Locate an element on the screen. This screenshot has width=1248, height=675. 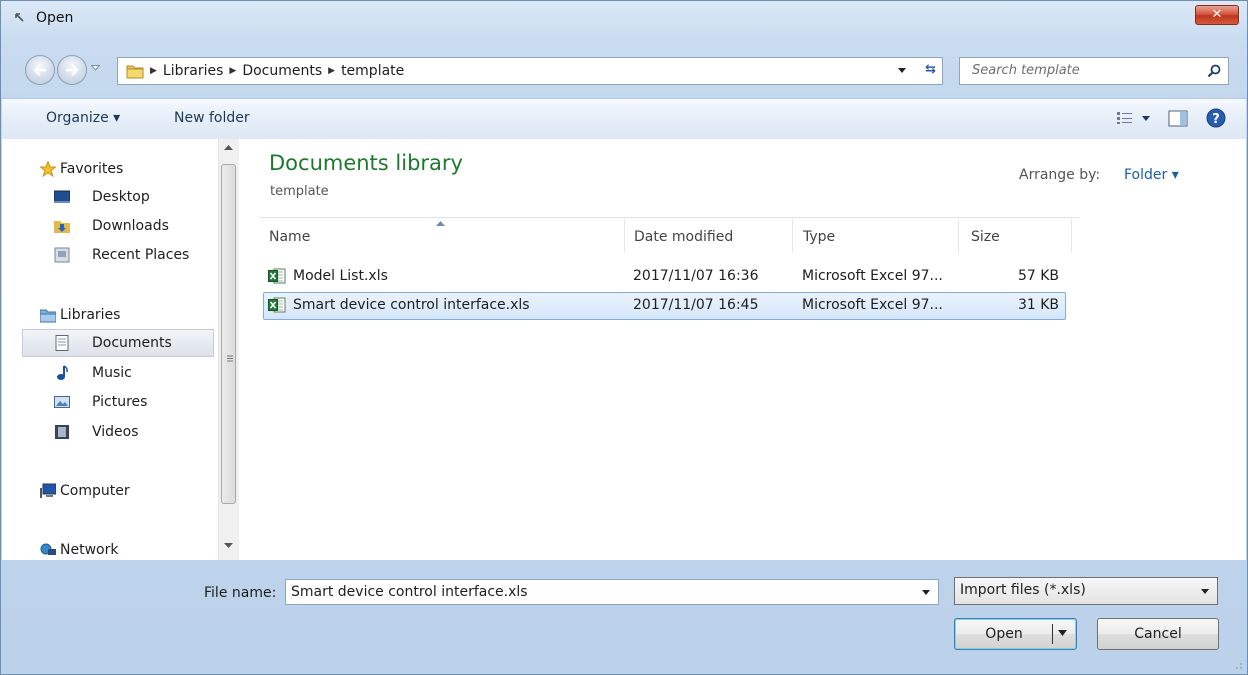
nav-documents: Documents is located at coordinates (113, 343).